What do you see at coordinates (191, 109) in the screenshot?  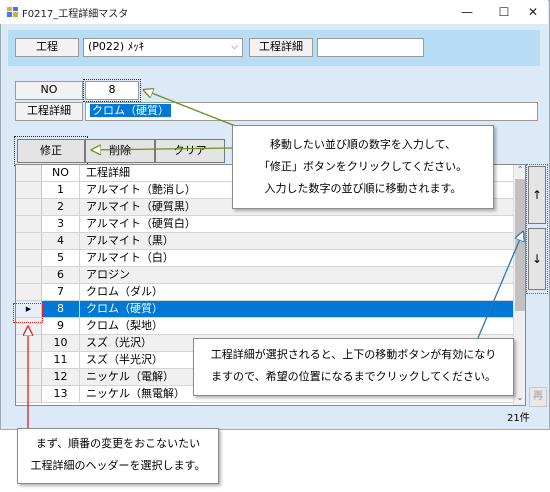 I see `arrow-to-no-input` at bounding box center [191, 109].